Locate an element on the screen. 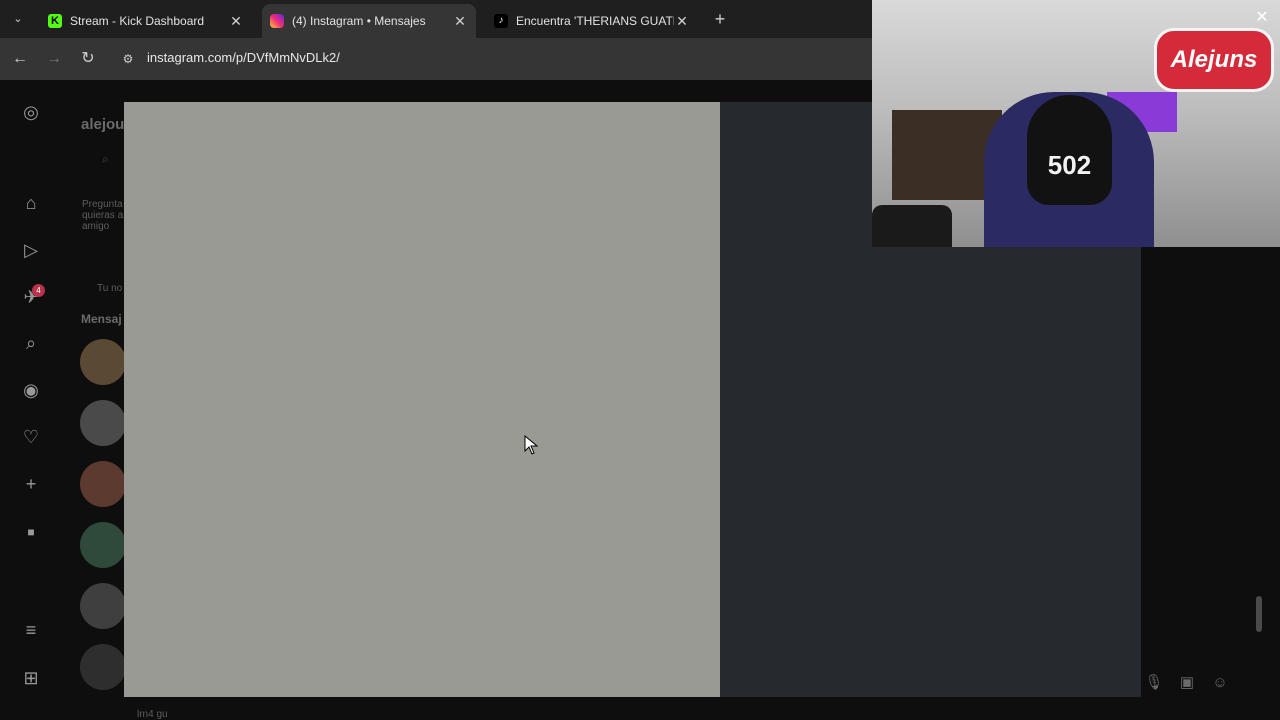  notes-prompt: Pregunta l quieras a amigo is located at coordinates (105, 215).